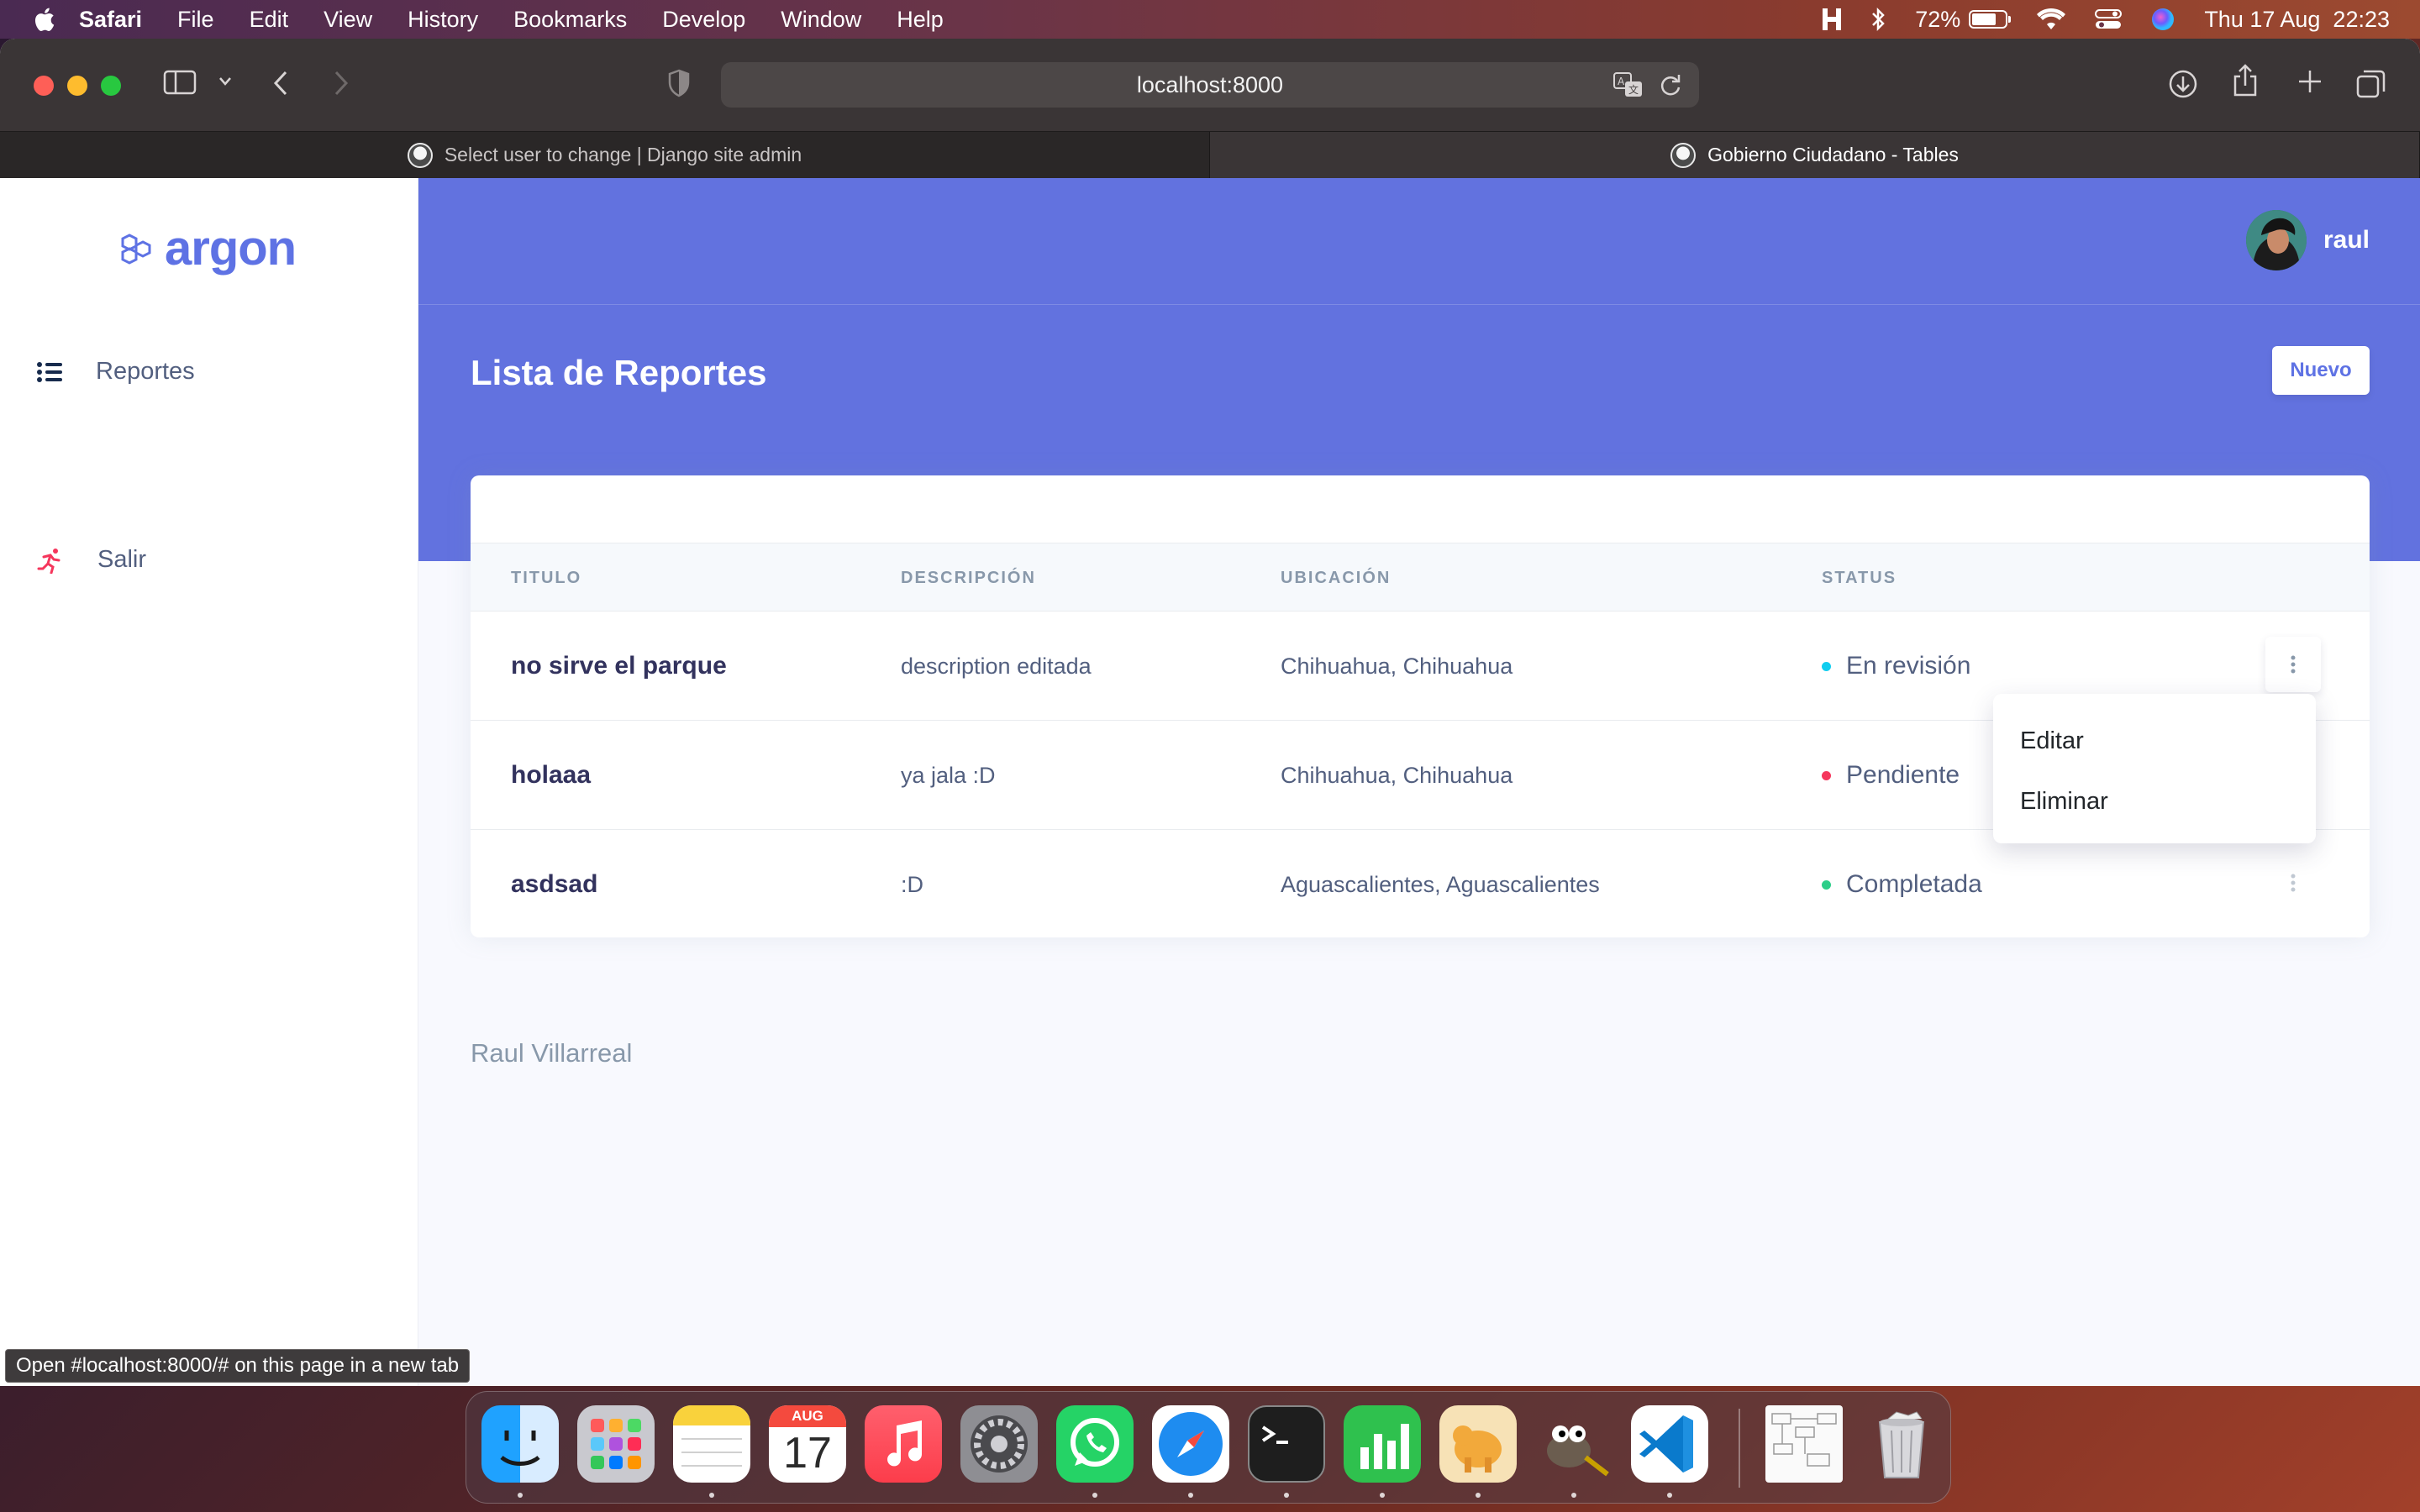 Image resolution: width=2420 pixels, height=1512 pixels. What do you see at coordinates (195, 20) in the screenshot?
I see `menu-file: File` at bounding box center [195, 20].